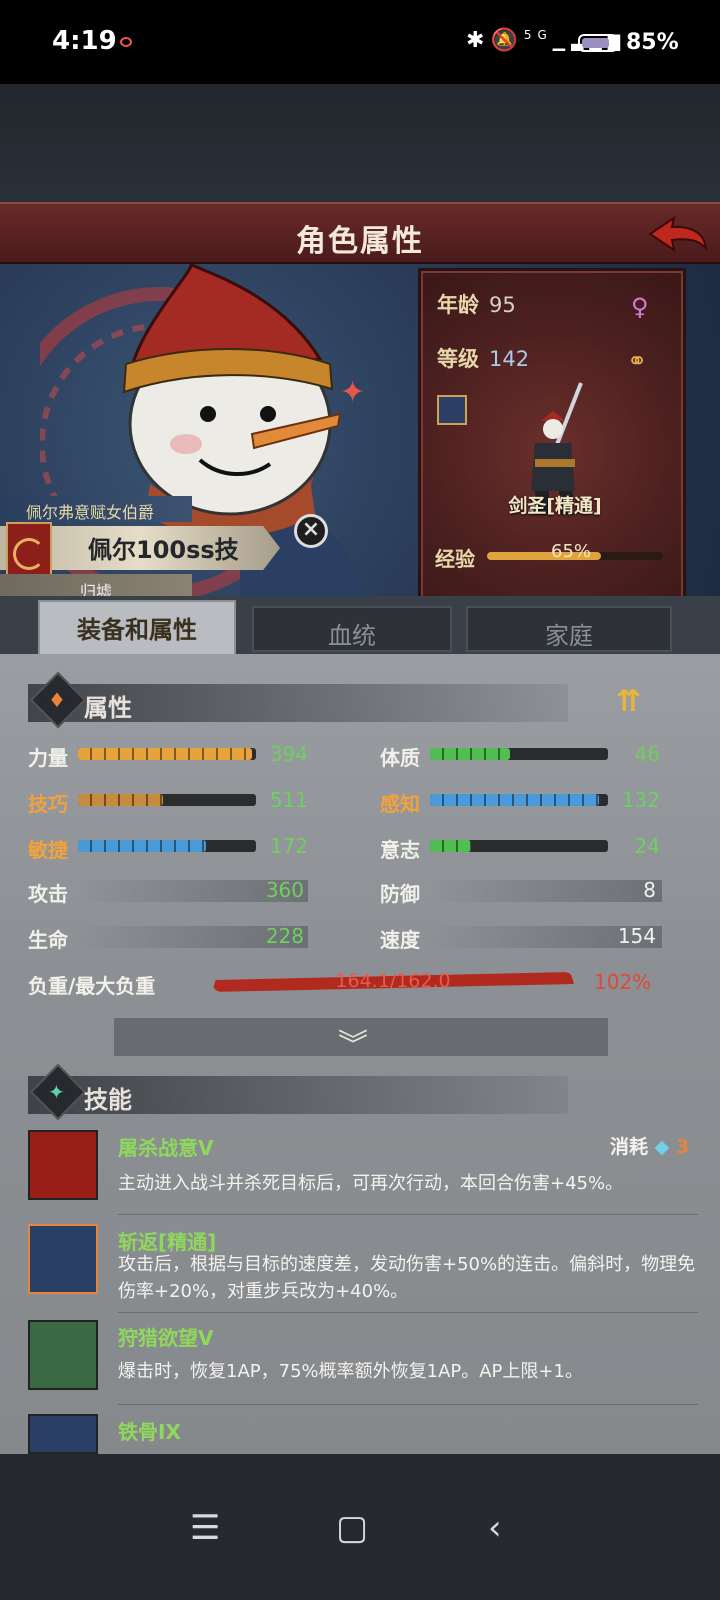 The width and height of the screenshot is (720, 1600). What do you see at coordinates (353, 1042) in the screenshot?
I see `chevron-down-icon: ︾` at bounding box center [353, 1042].